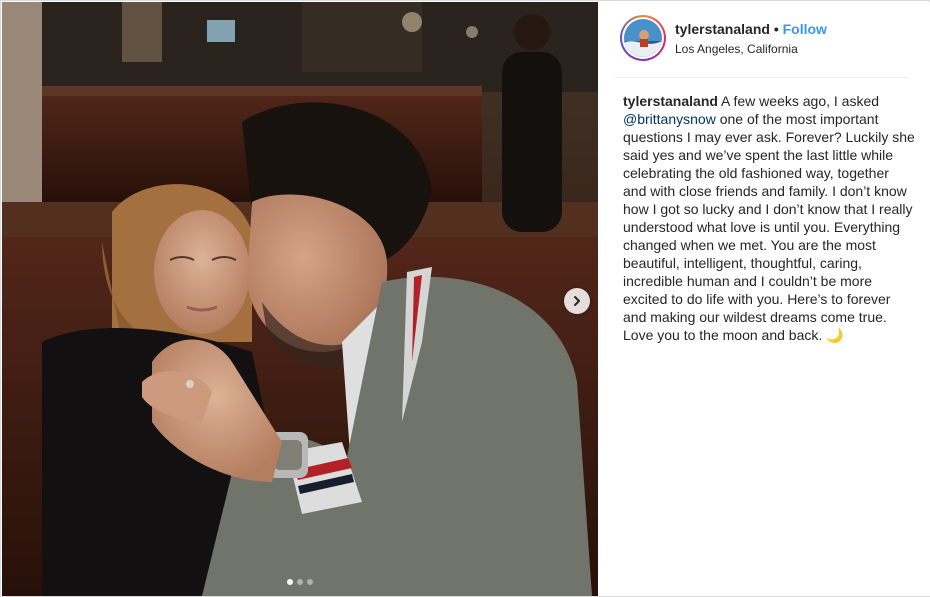  I want to click on carousel-indicator, so click(300, 582).